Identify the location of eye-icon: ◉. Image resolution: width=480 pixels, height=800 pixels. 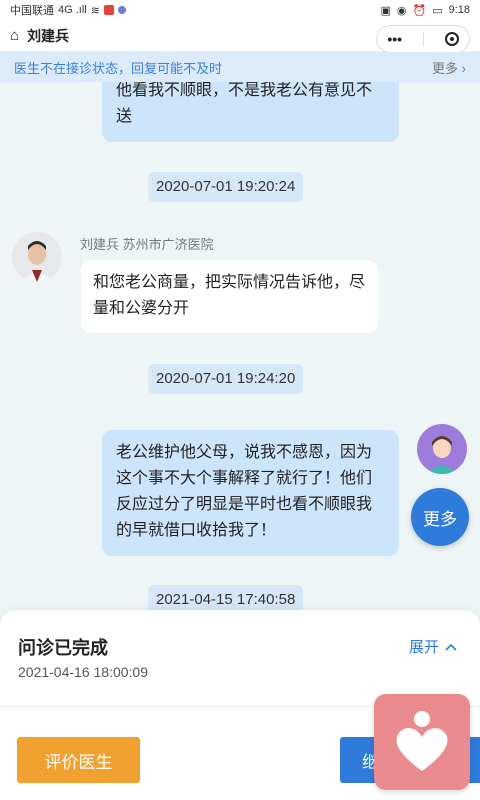
(401, 10).